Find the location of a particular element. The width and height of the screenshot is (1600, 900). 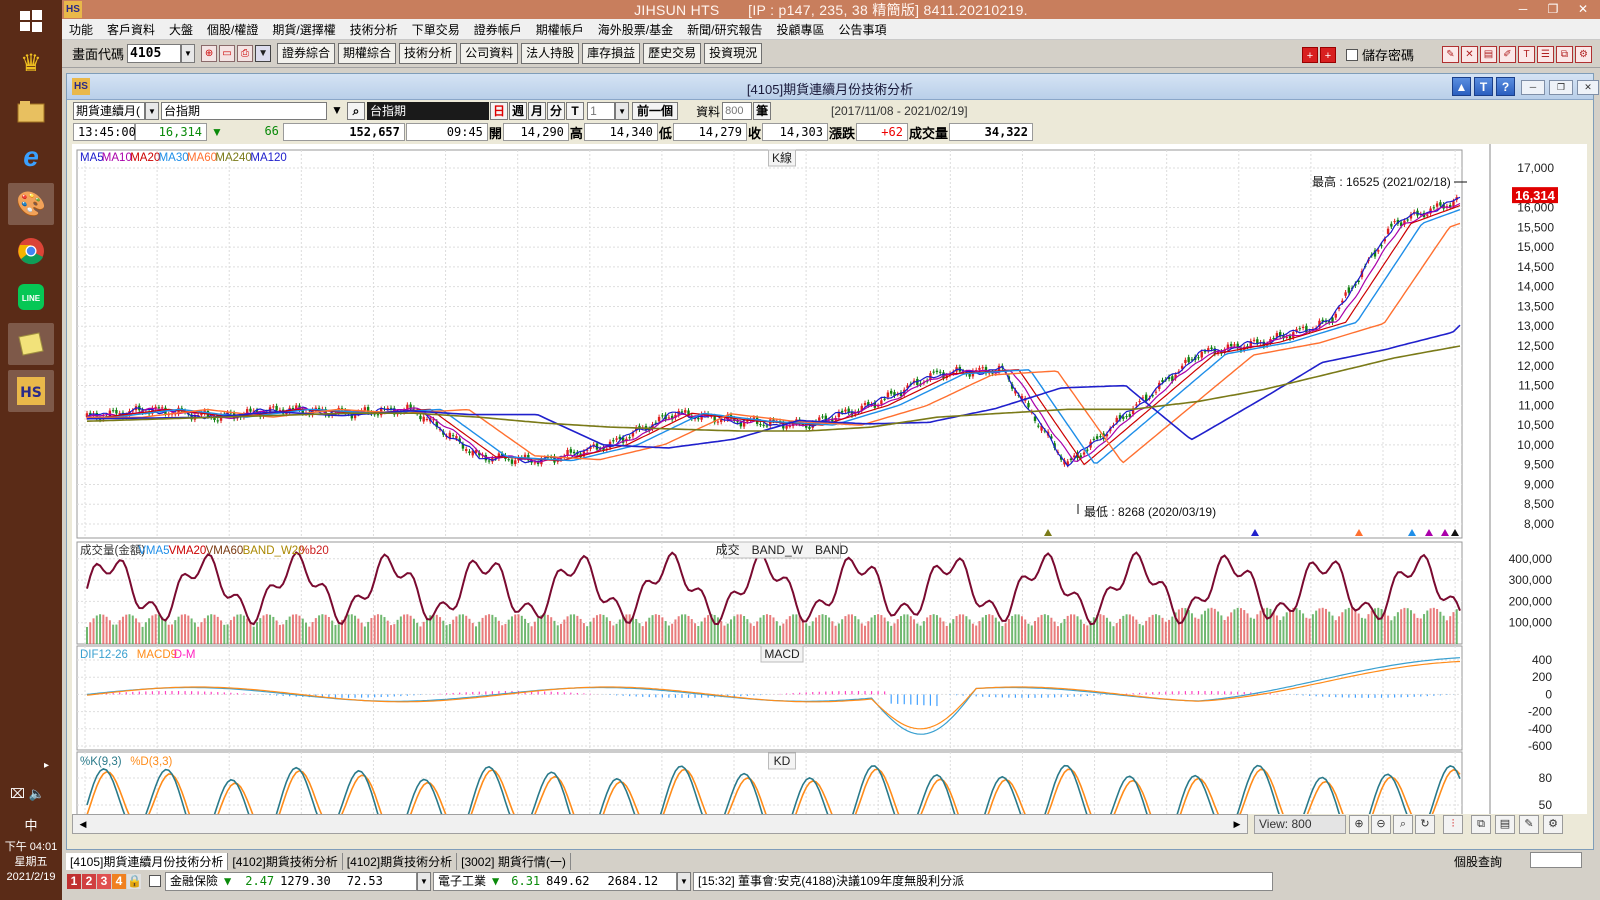

close-button: ✕ is located at coordinates (1583, 9).